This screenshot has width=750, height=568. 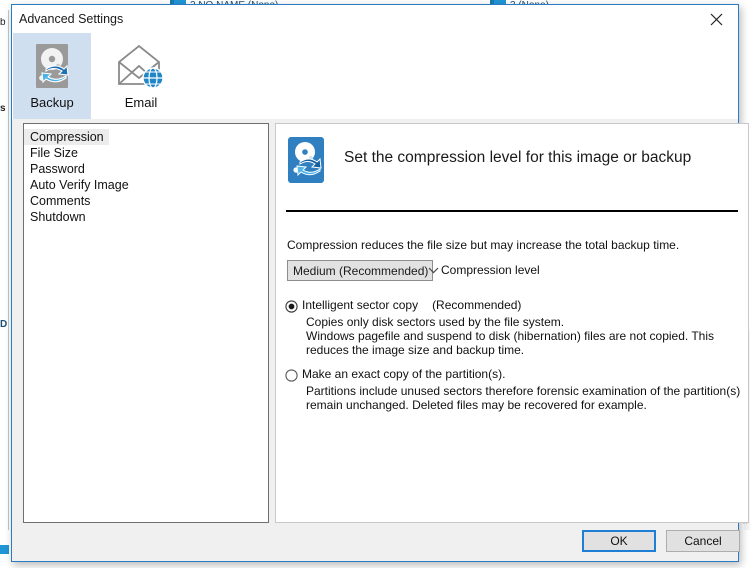 What do you see at coordinates (512, 211) in the screenshot?
I see `panel-separator` at bounding box center [512, 211].